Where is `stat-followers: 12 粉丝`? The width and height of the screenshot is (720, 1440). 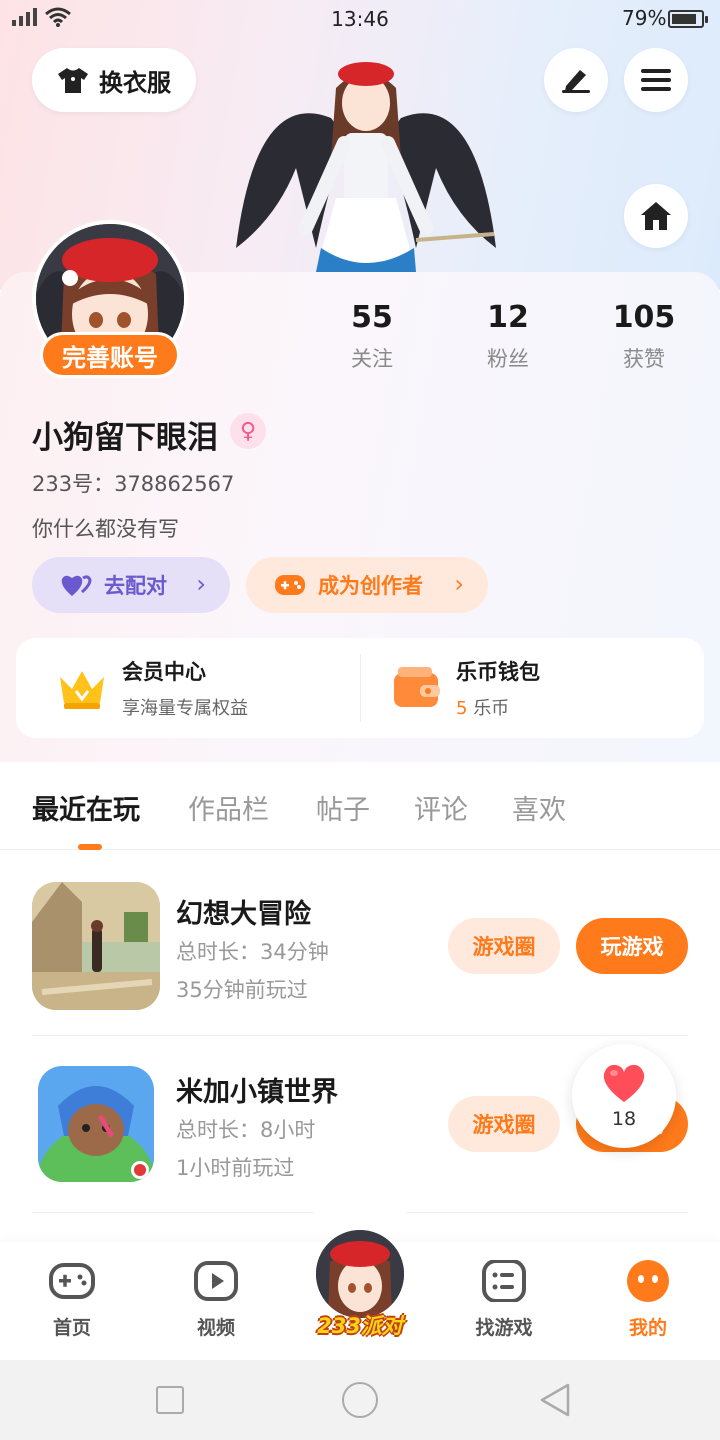 stat-followers: 12 粉丝 is located at coordinates (508, 336).